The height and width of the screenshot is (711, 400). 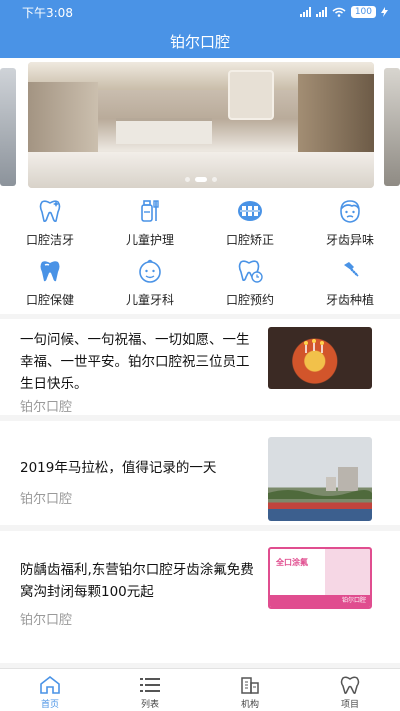 I want to click on carousel-dots, so click(x=201, y=179).